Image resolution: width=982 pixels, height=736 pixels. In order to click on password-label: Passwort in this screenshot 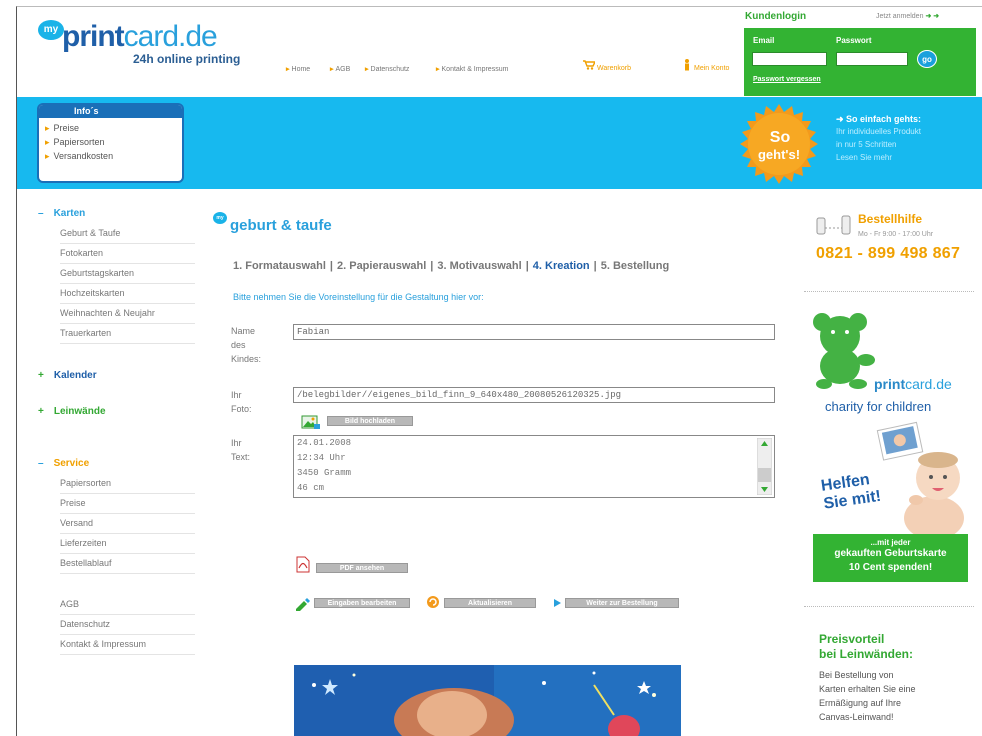, I will do `click(854, 40)`.